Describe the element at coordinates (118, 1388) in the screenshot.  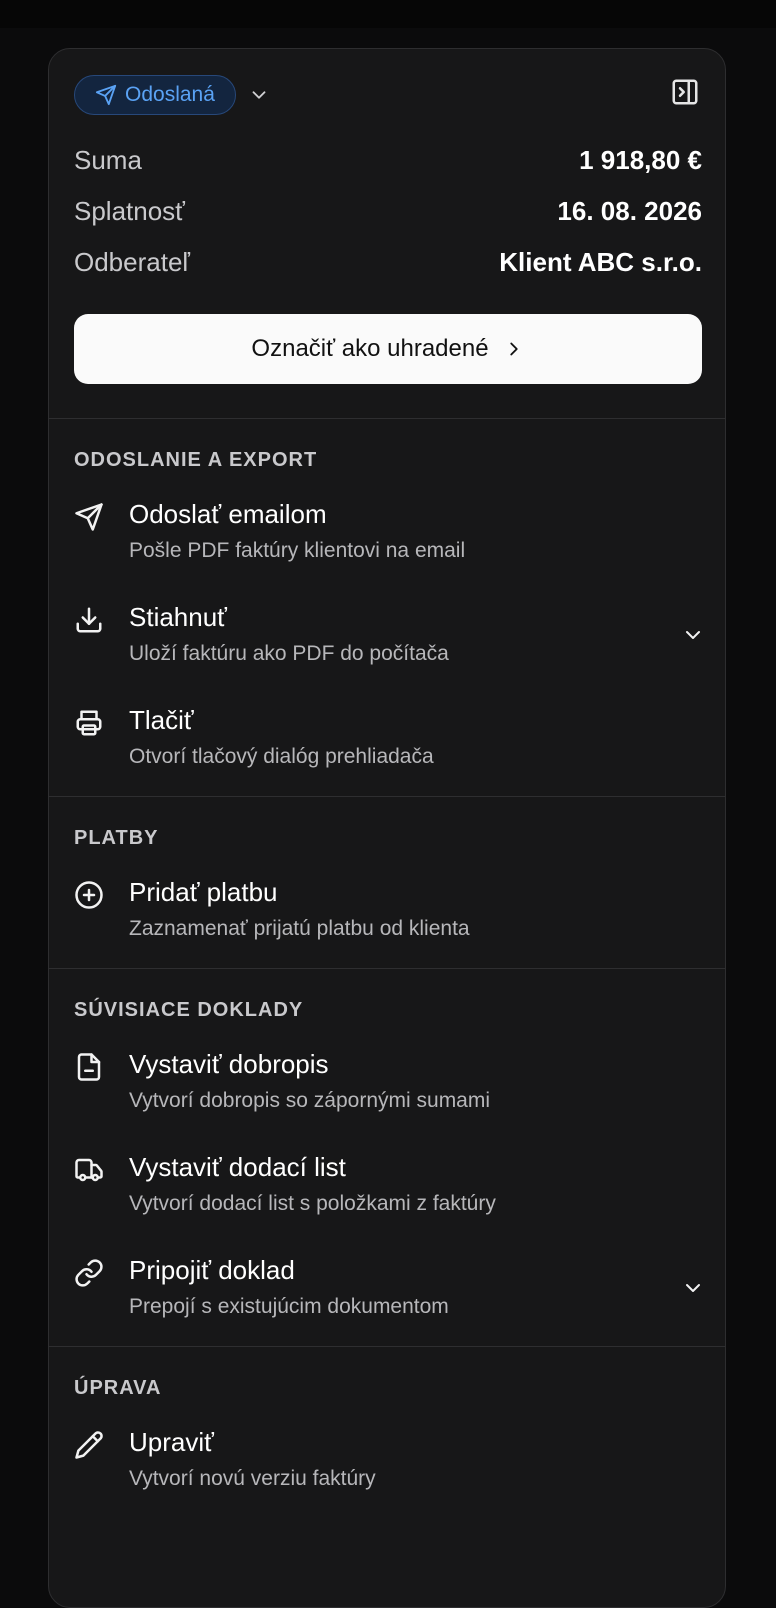
I see `section-title: ÚPRAVA` at that location.